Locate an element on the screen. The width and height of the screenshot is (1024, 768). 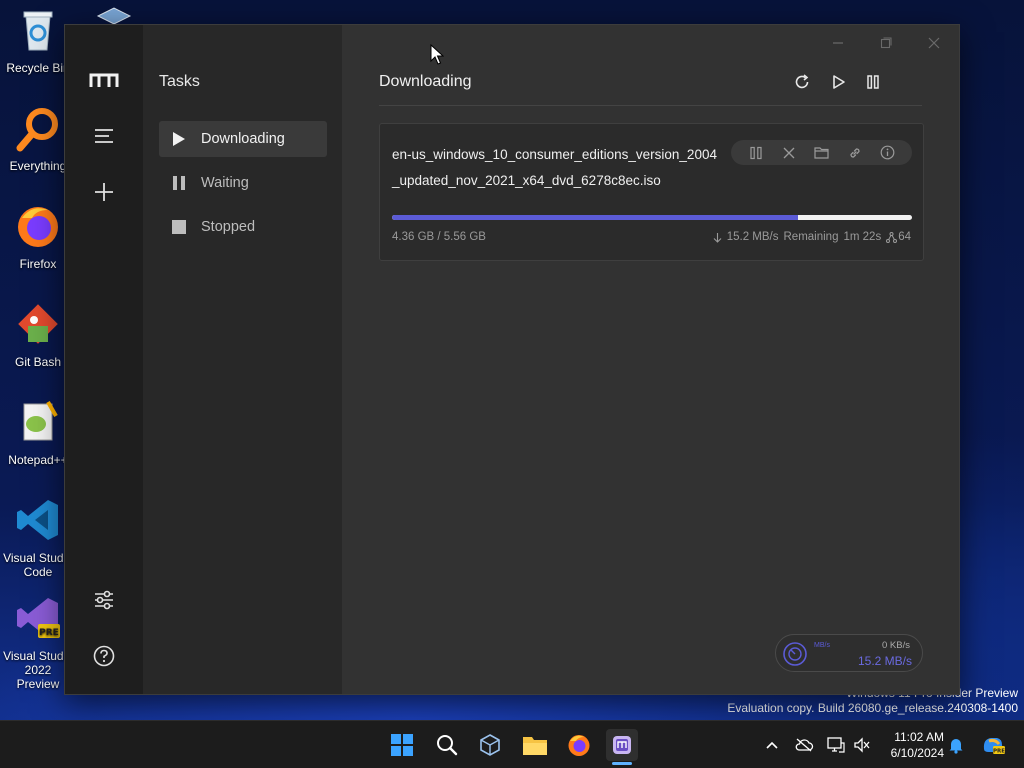
onedrive-tray is located at coordinates (804, 745).